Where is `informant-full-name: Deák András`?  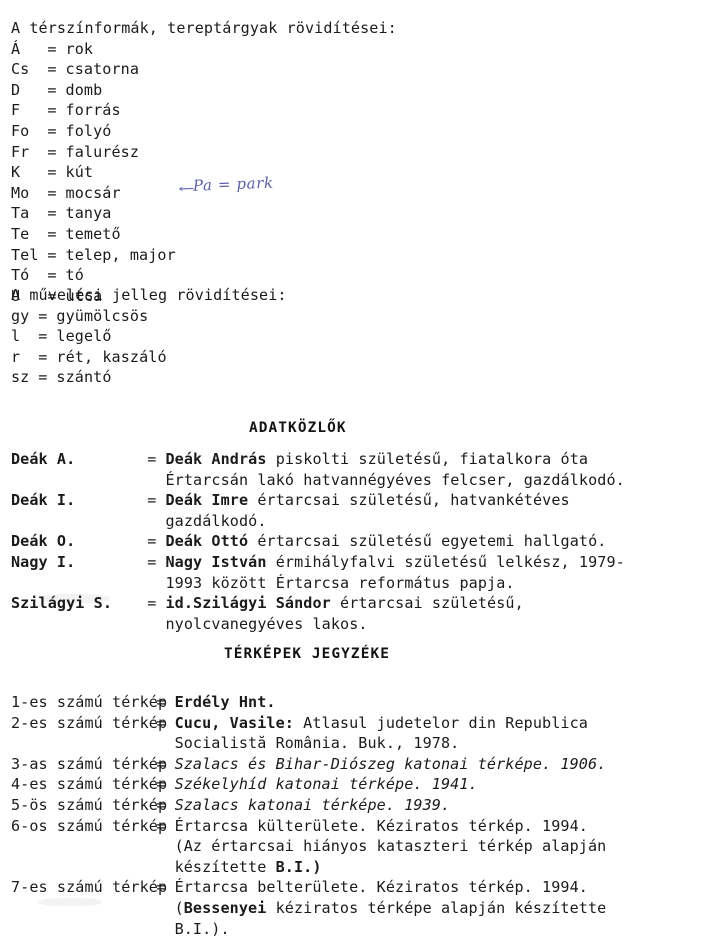 informant-full-name: Deák András is located at coordinates (216, 459).